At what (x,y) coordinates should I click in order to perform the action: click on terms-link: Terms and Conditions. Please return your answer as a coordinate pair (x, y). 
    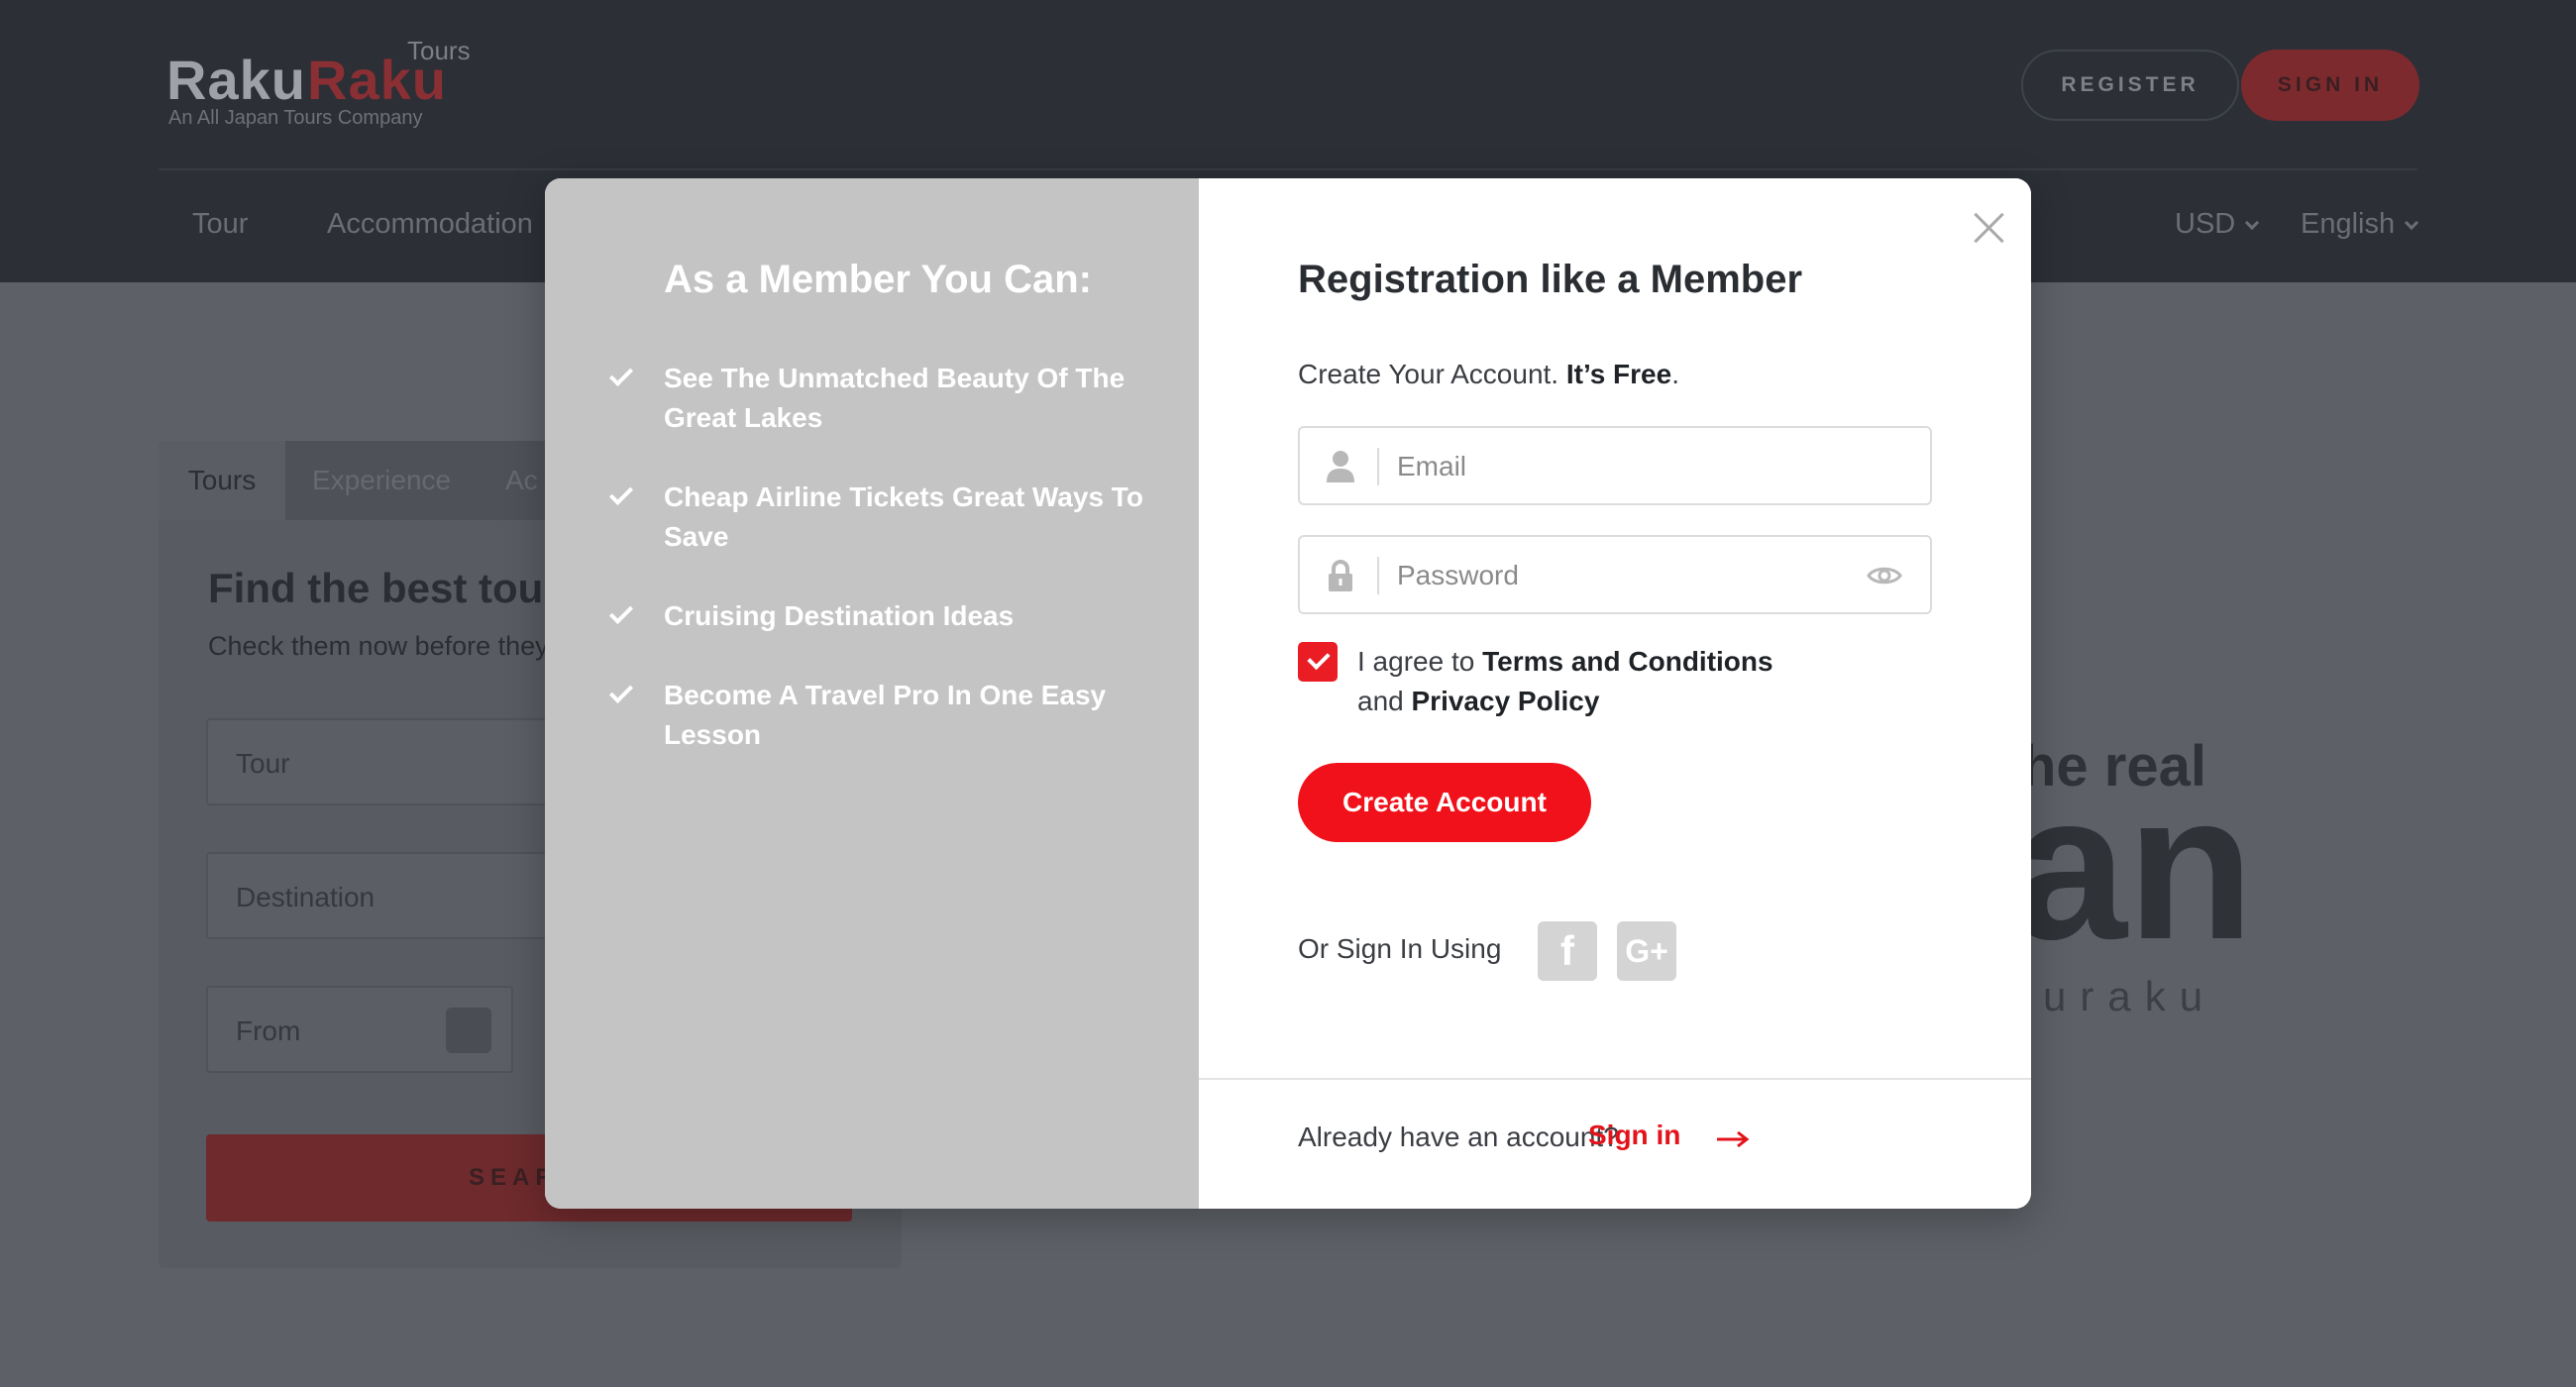
    Looking at the image, I should click on (1627, 661).